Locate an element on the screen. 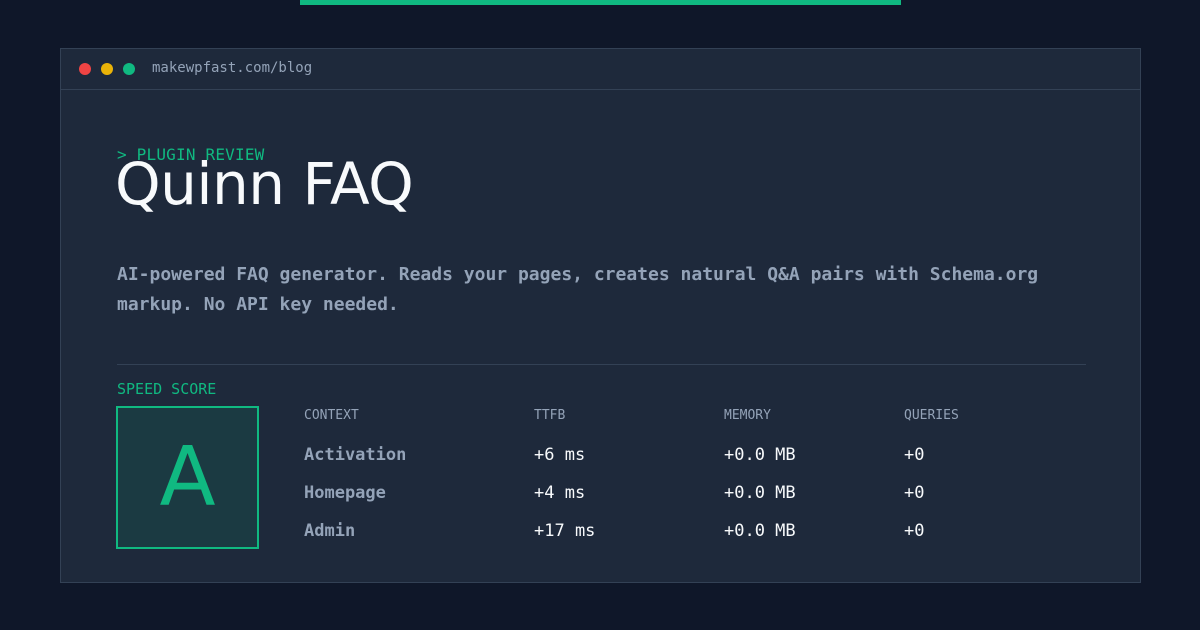 Image resolution: width=1200 pixels, height=630 pixels. metrics-header-memory: MEMORY is located at coordinates (747, 415).